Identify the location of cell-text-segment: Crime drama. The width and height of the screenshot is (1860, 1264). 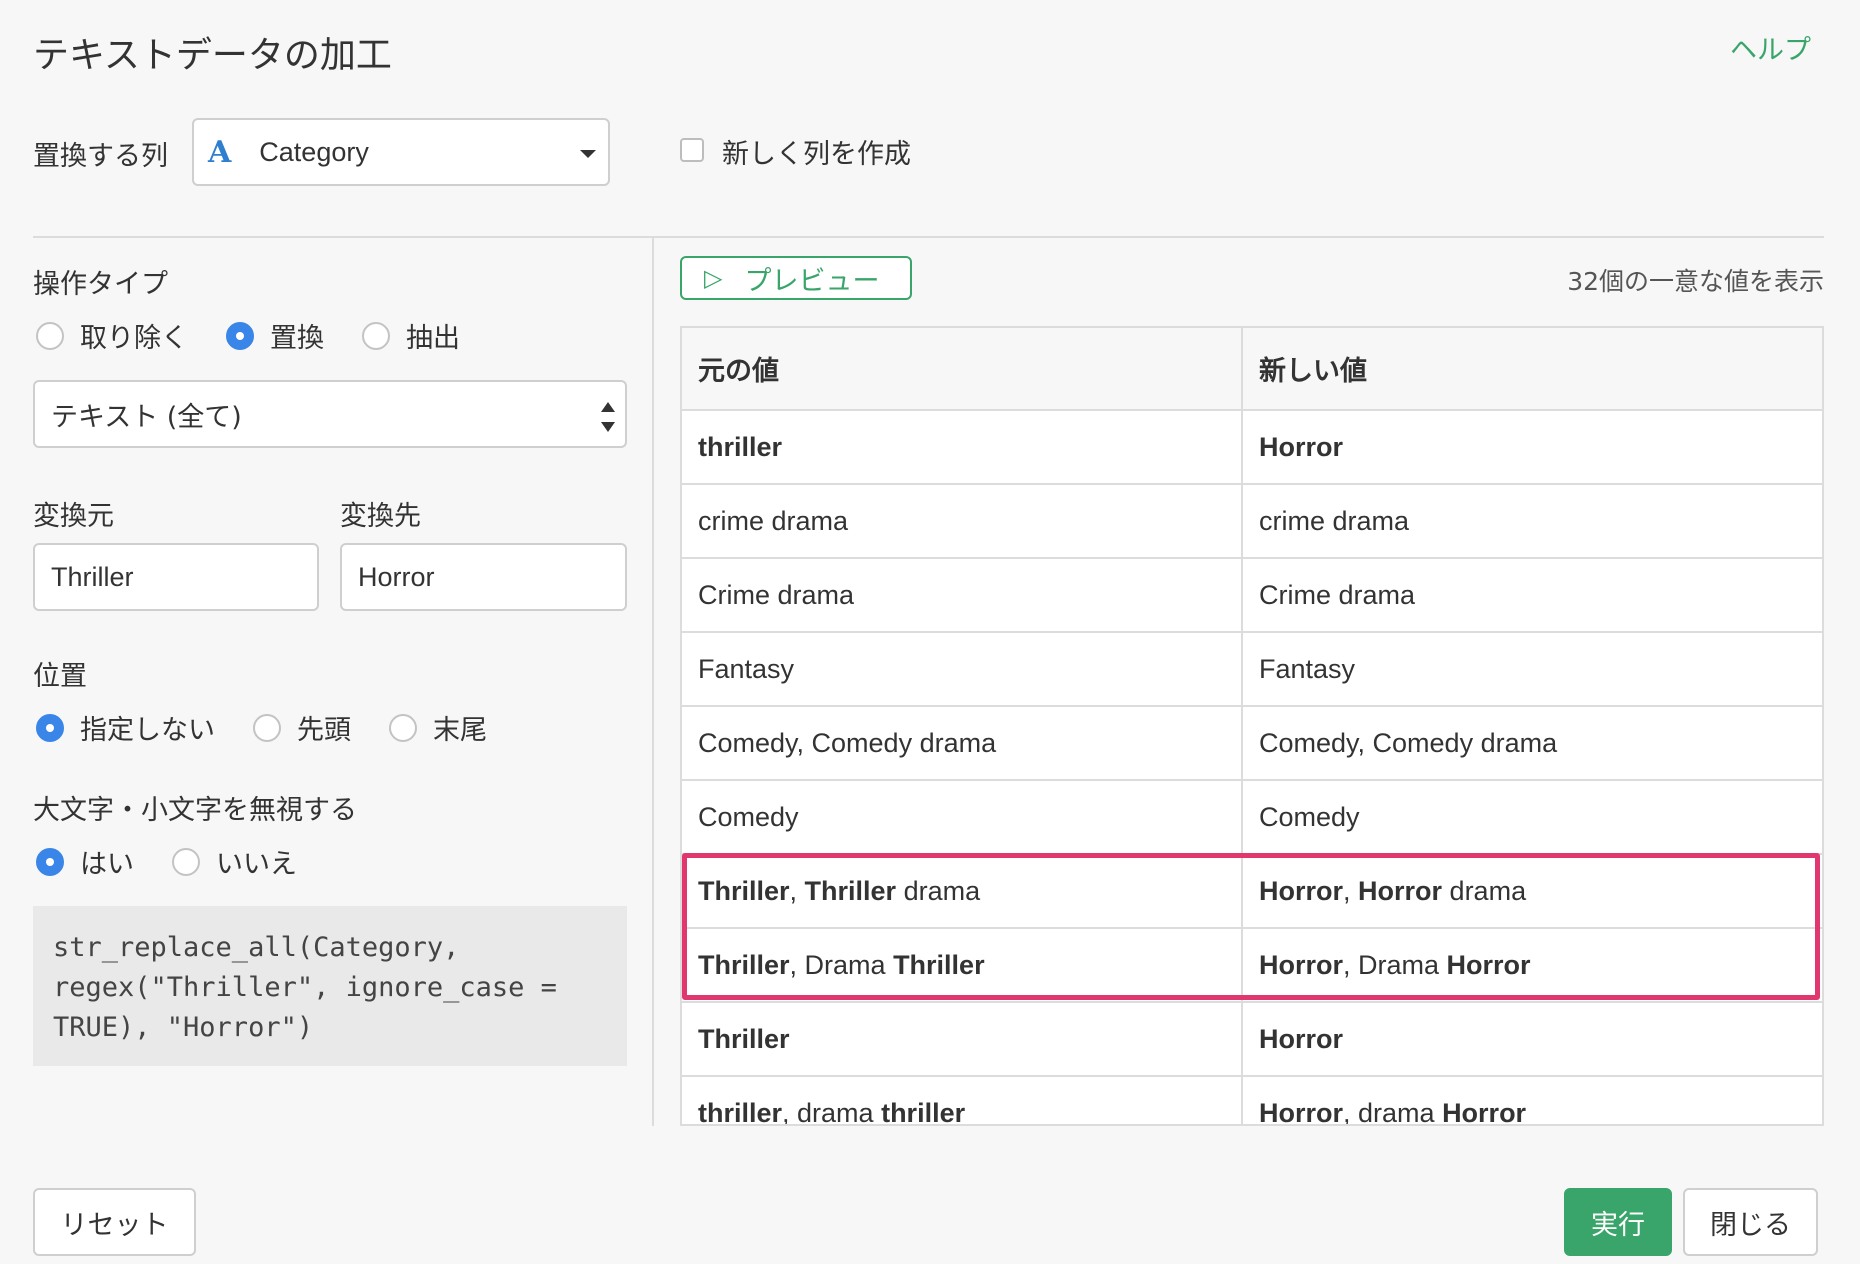
(776, 594).